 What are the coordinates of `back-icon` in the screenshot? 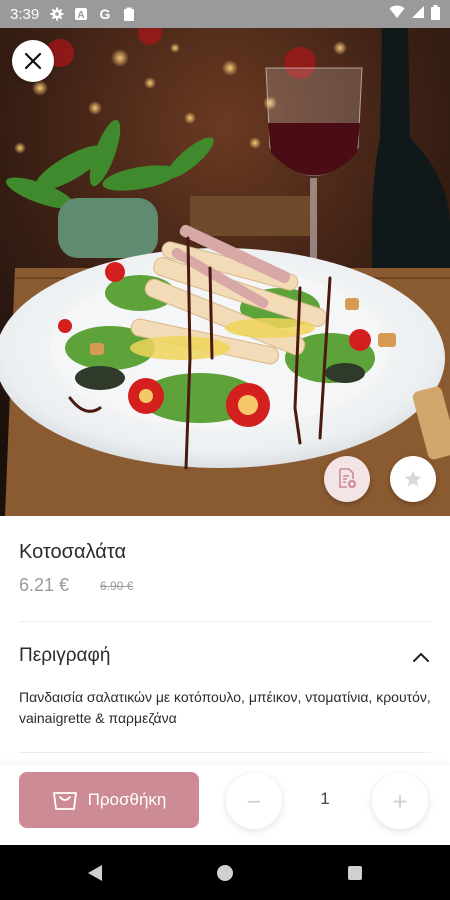 It's located at (95, 873).